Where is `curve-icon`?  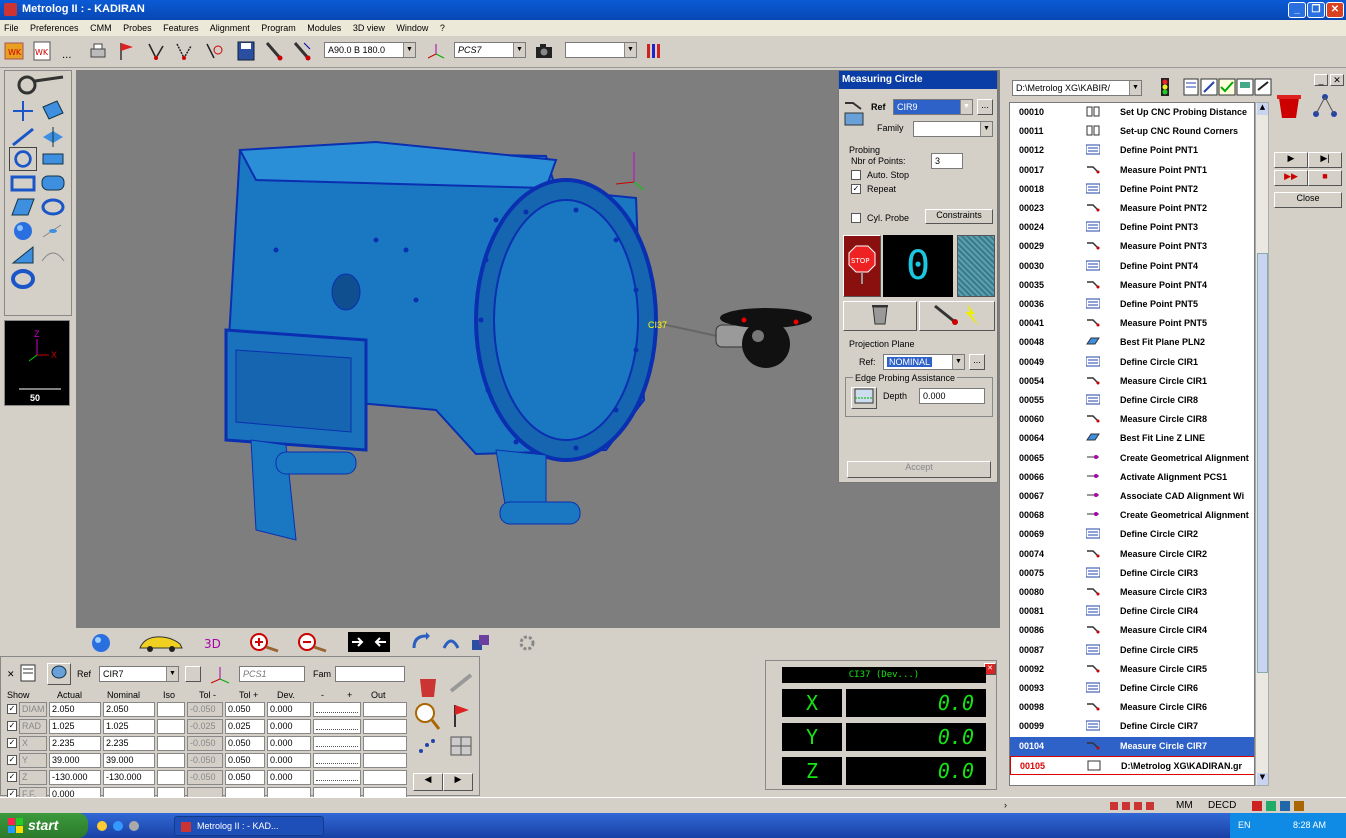 curve-icon is located at coordinates (53, 255).